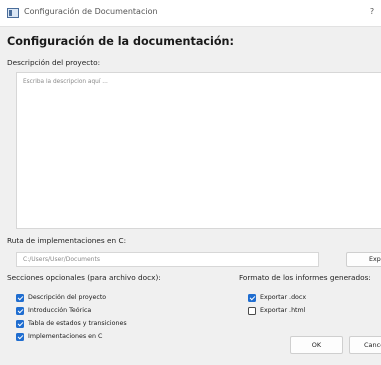 The image size is (381, 365). I want to click on checkbox-unchecked-icon, so click(252, 310).